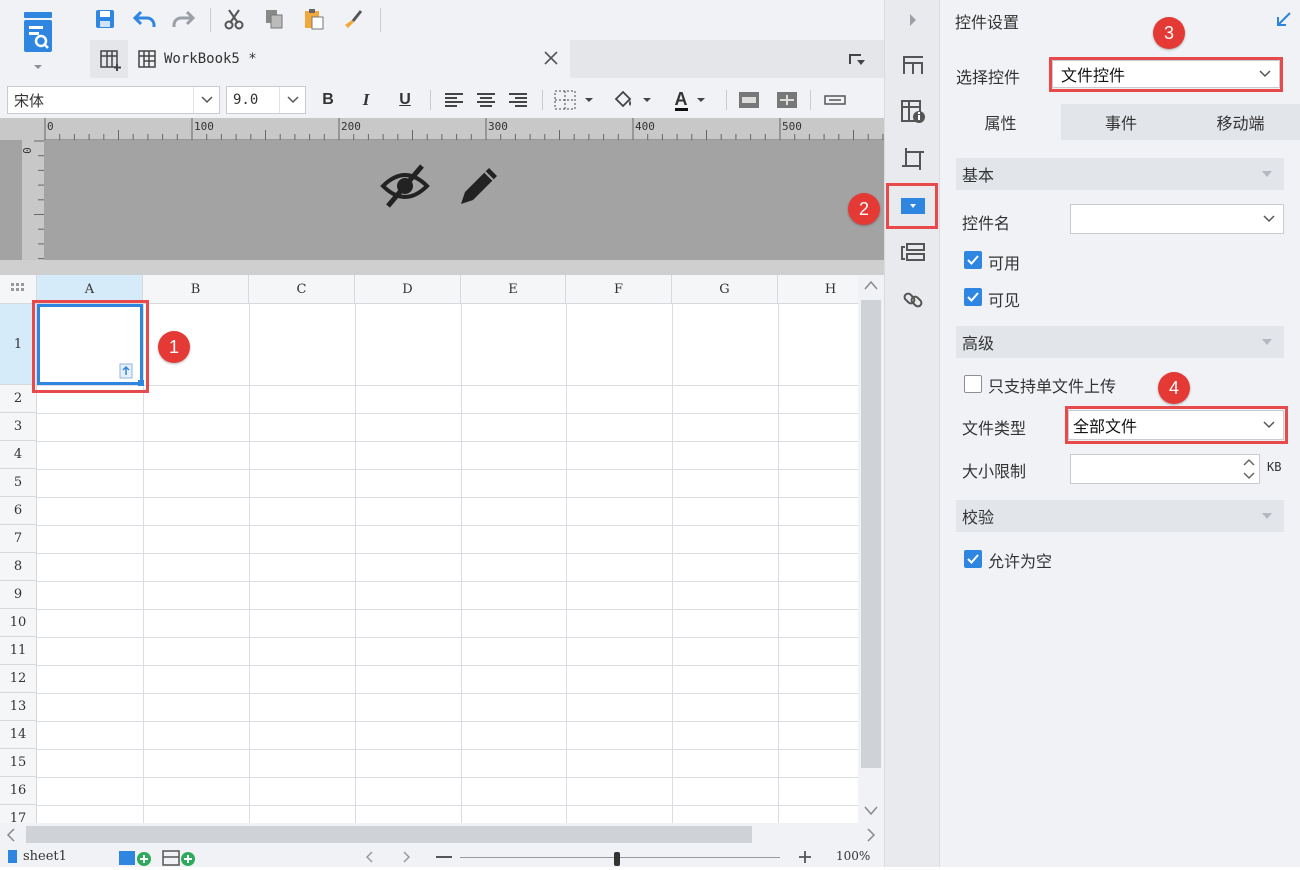 Image resolution: width=1300 pixels, height=870 pixels. I want to click on frame-icon, so click(913, 159).